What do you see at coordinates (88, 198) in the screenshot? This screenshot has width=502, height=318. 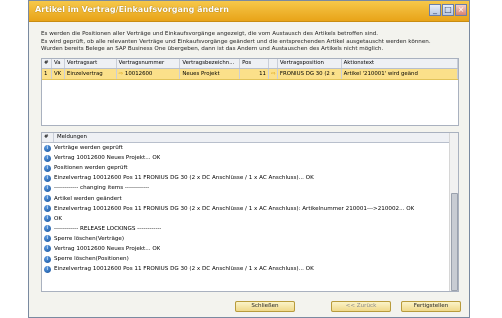 I see `message-text: Artikel werden geändert` at bounding box center [88, 198].